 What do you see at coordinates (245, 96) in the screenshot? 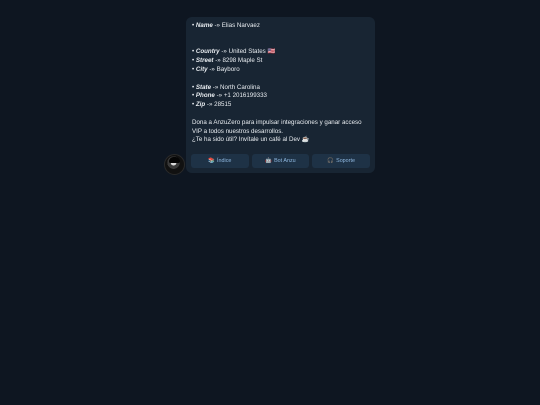
I see `phone-value: +1 2016199333` at bounding box center [245, 96].